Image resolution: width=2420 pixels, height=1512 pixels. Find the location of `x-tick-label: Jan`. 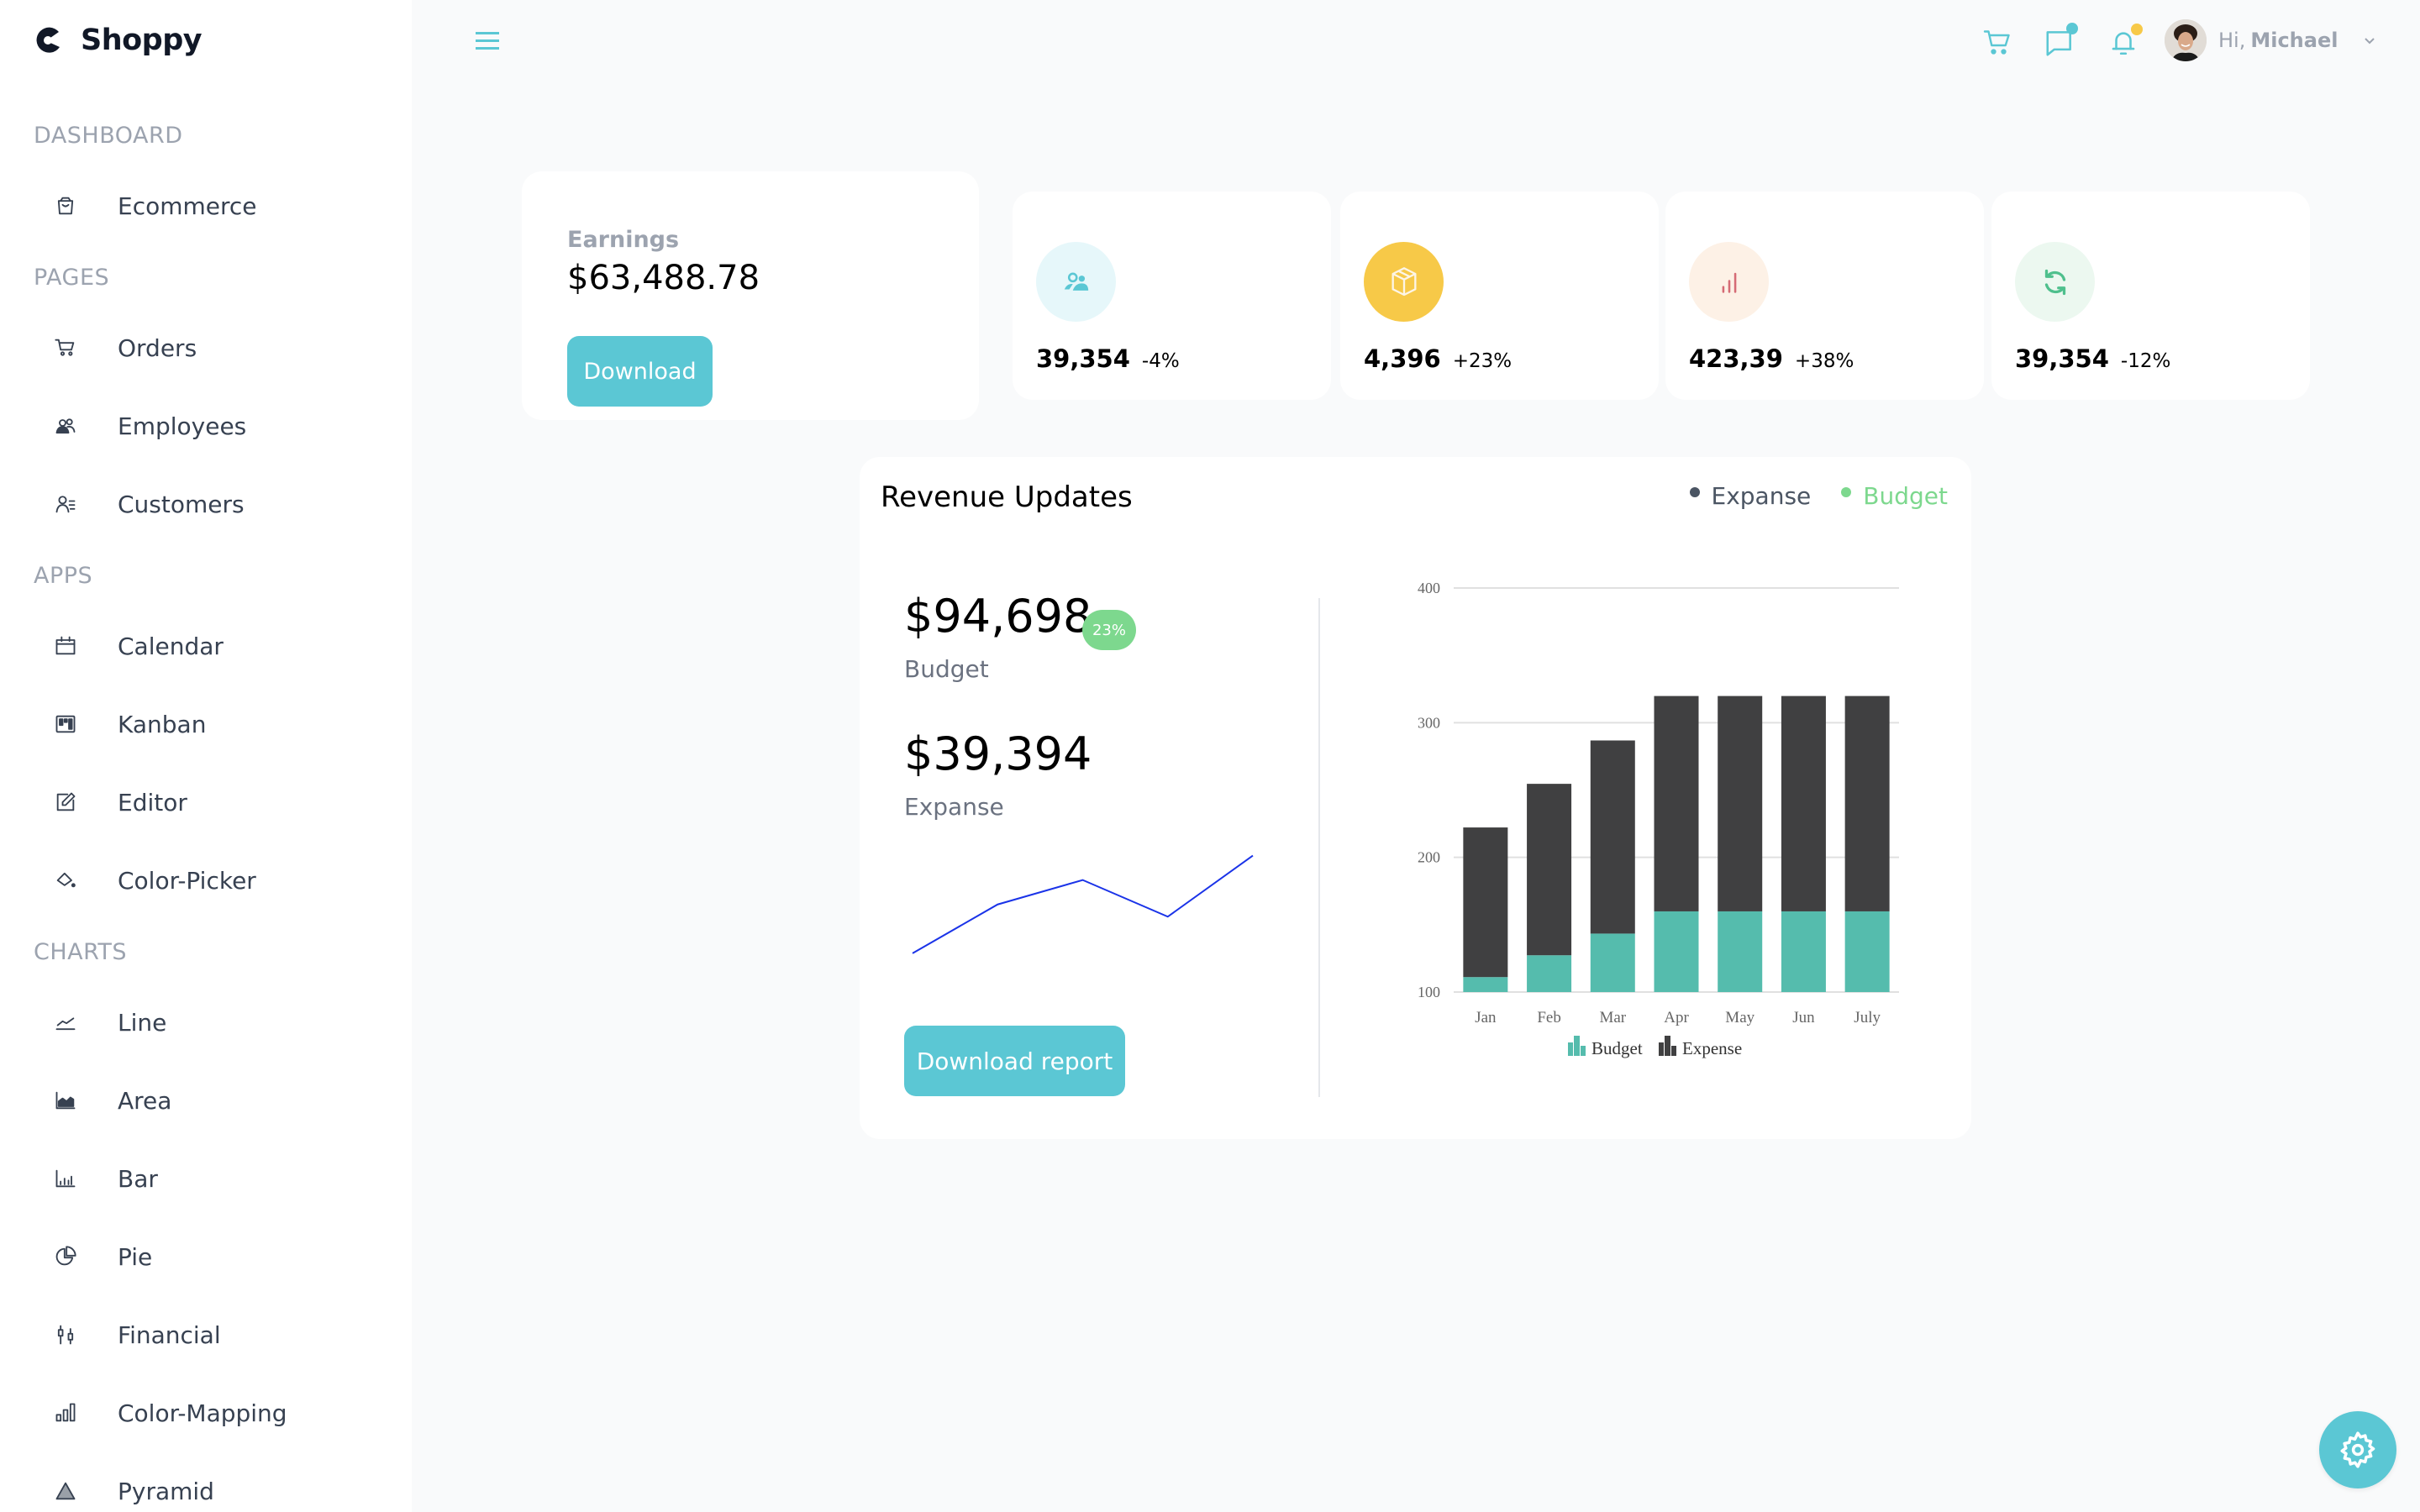

x-tick-label: Jan is located at coordinates (1486, 1017).